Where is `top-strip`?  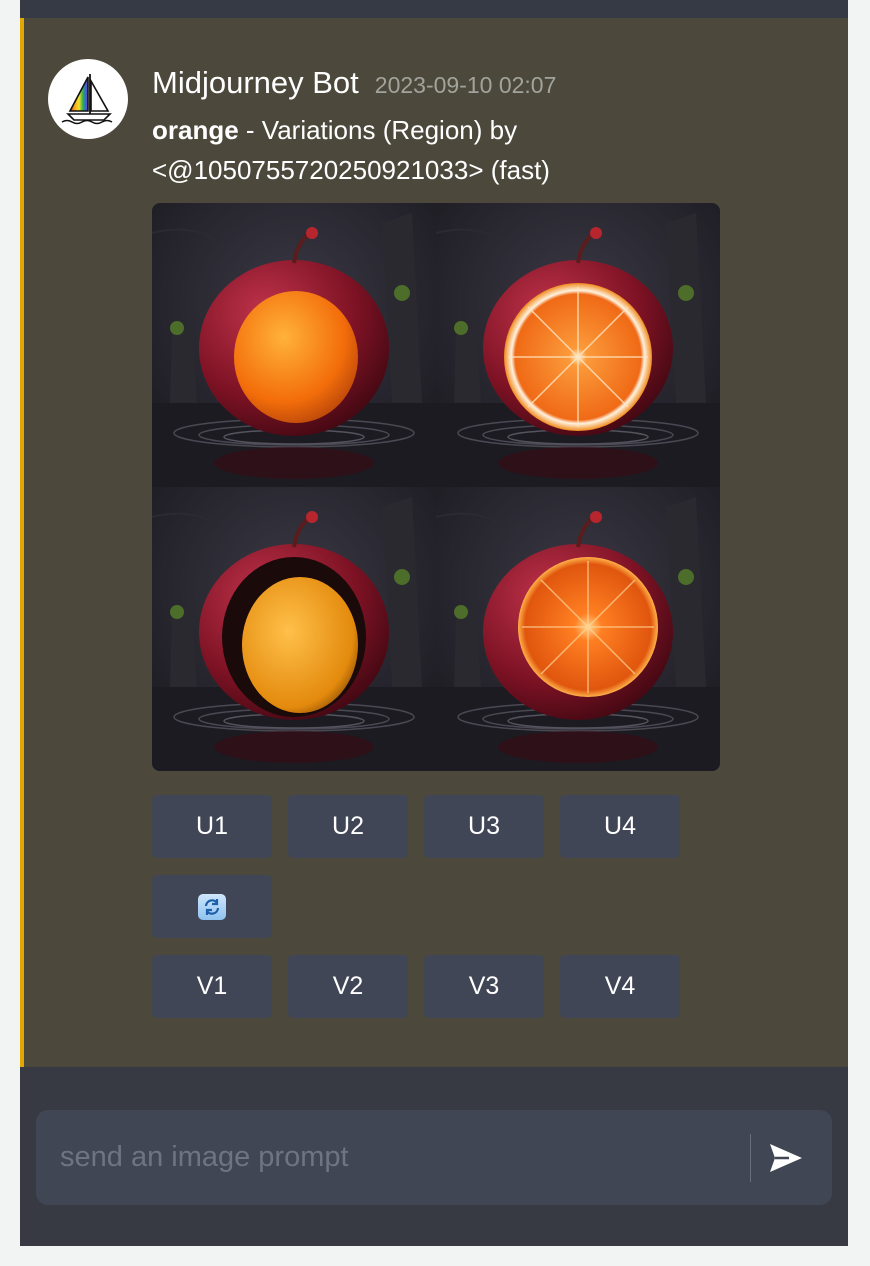
top-strip is located at coordinates (434, 9).